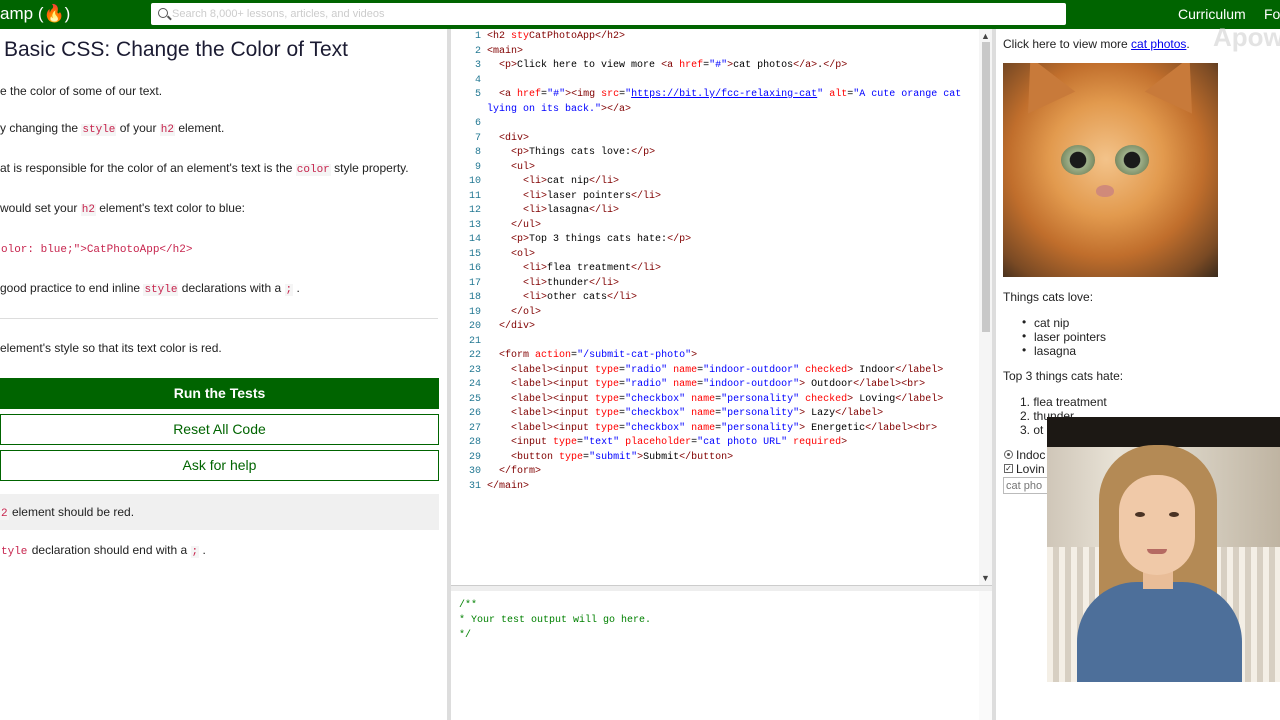 This screenshot has width=1280, height=720. I want to click on line-number: 19, so click(474, 312).